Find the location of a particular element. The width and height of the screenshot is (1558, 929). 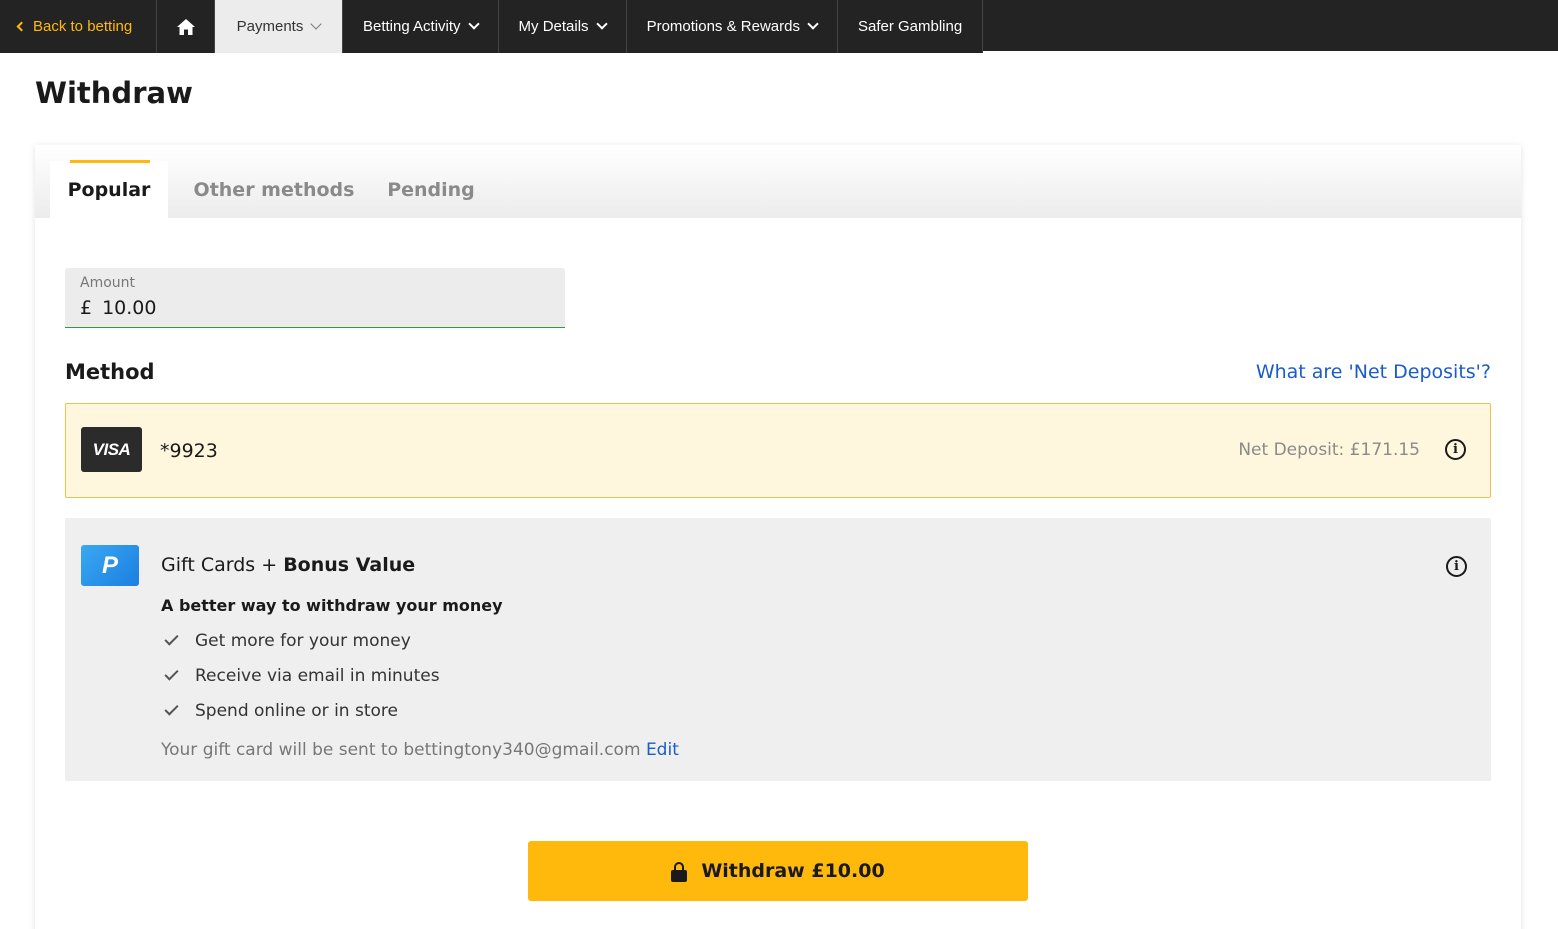

tab-pending: Pending is located at coordinates (431, 189).